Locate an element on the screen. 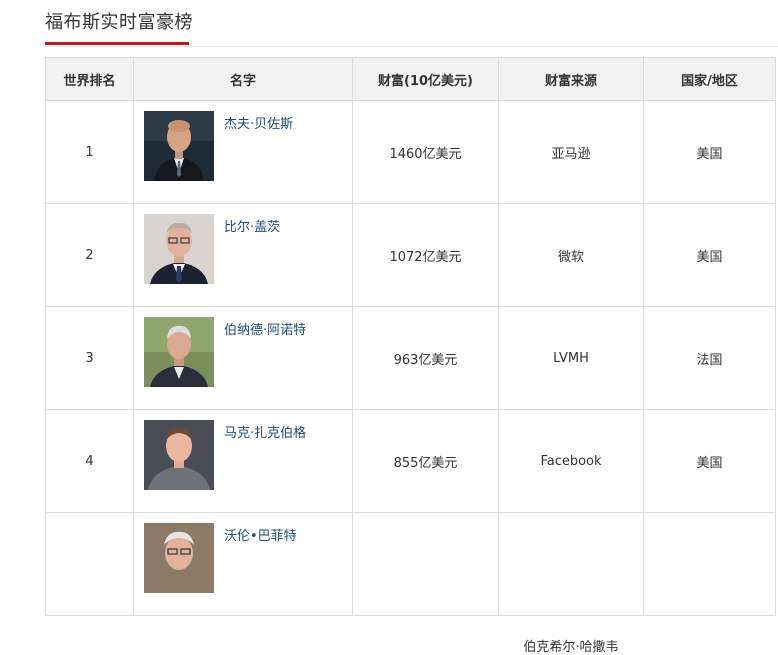 This screenshot has height=655, width=778. wealth-cell: 1460亿美元 is located at coordinates (425, 152).